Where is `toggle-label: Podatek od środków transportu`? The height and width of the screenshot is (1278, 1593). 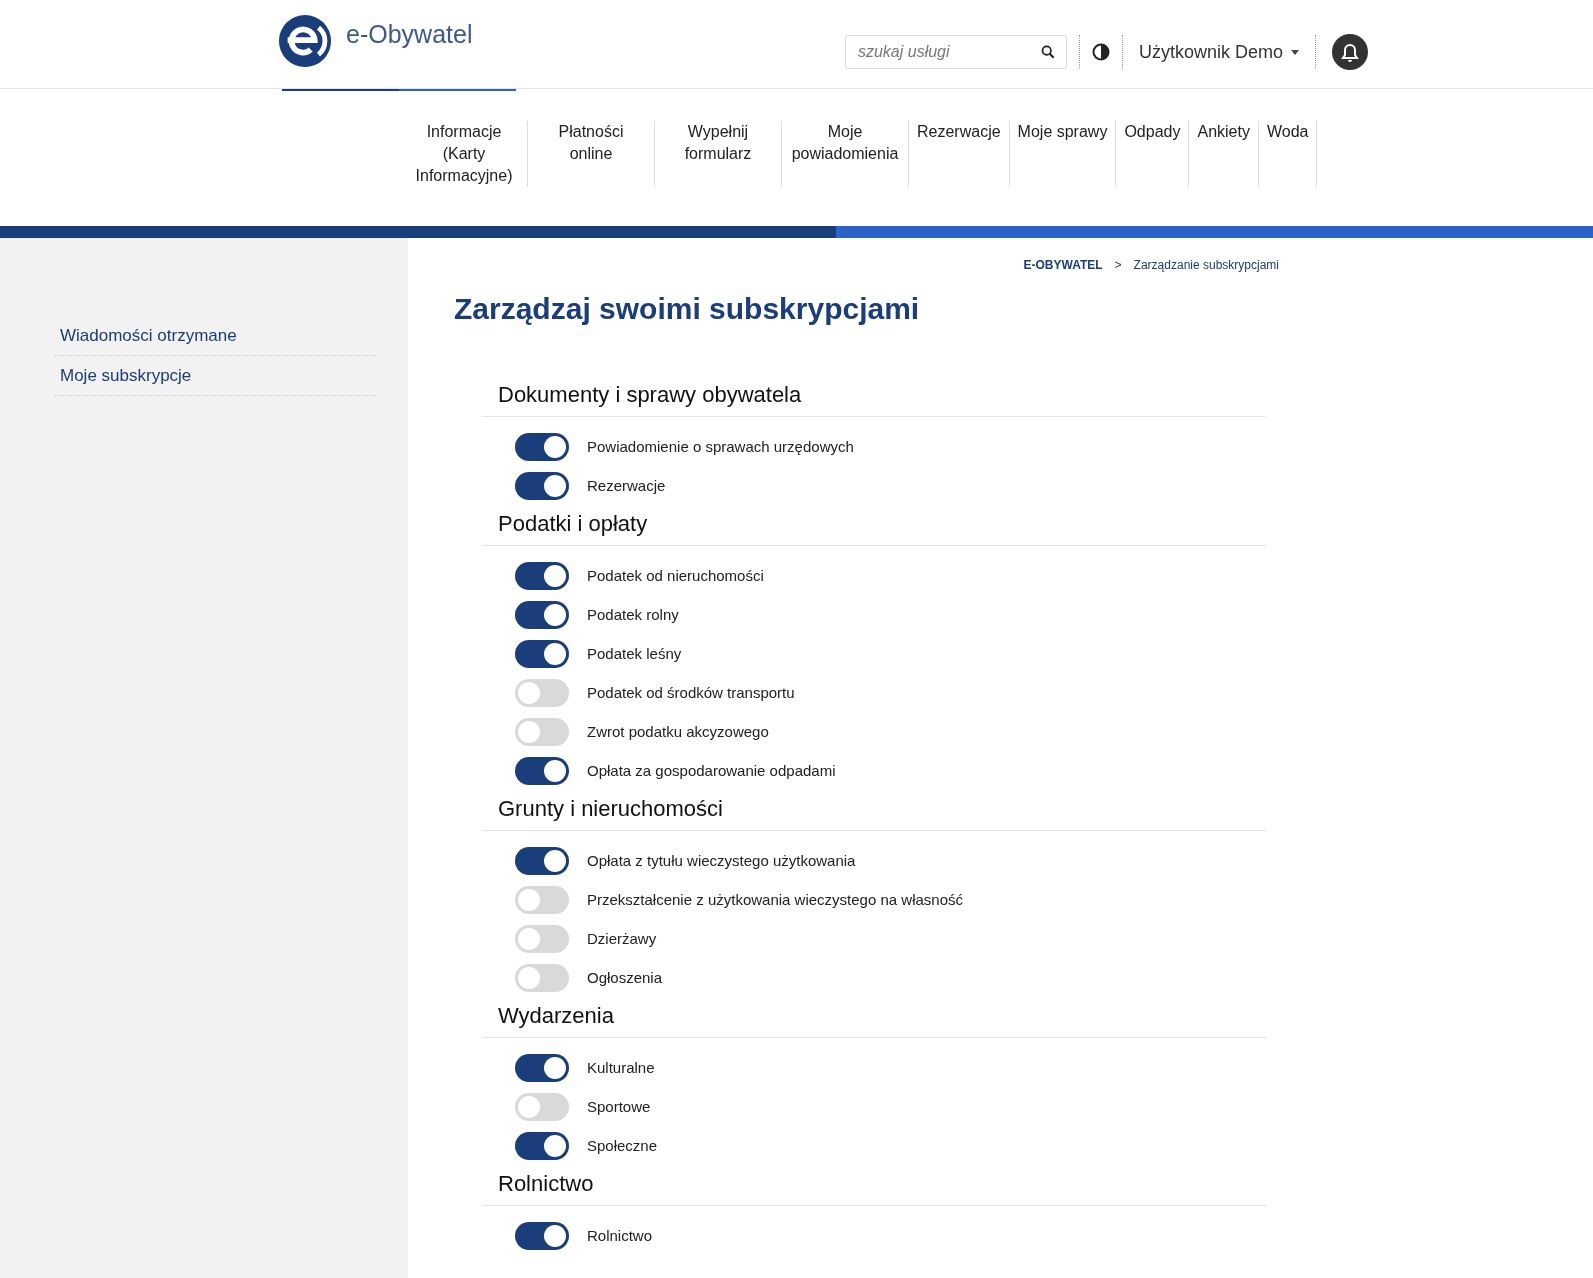
toggle-label: Podatek od środków transportu is located at coordinates (691, 692).